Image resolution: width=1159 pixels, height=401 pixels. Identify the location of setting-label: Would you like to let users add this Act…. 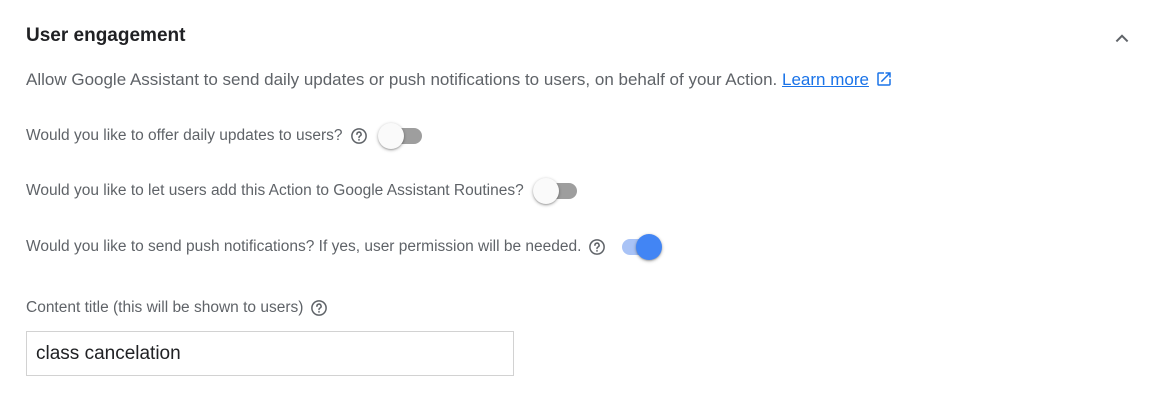
(275, 190).